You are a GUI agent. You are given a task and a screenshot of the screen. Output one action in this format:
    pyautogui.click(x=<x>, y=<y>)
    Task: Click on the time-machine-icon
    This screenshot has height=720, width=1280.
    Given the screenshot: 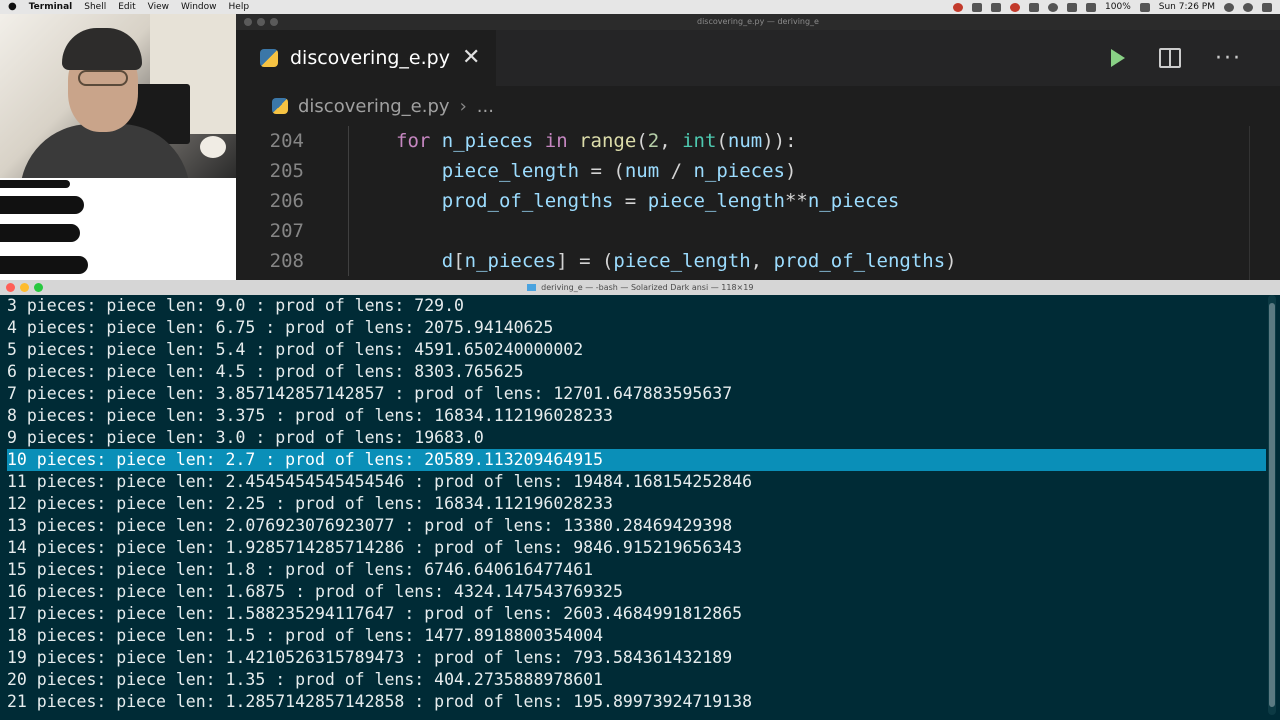 What is the action you would take?
    pyautogui.click(x=1053, y=7)
    